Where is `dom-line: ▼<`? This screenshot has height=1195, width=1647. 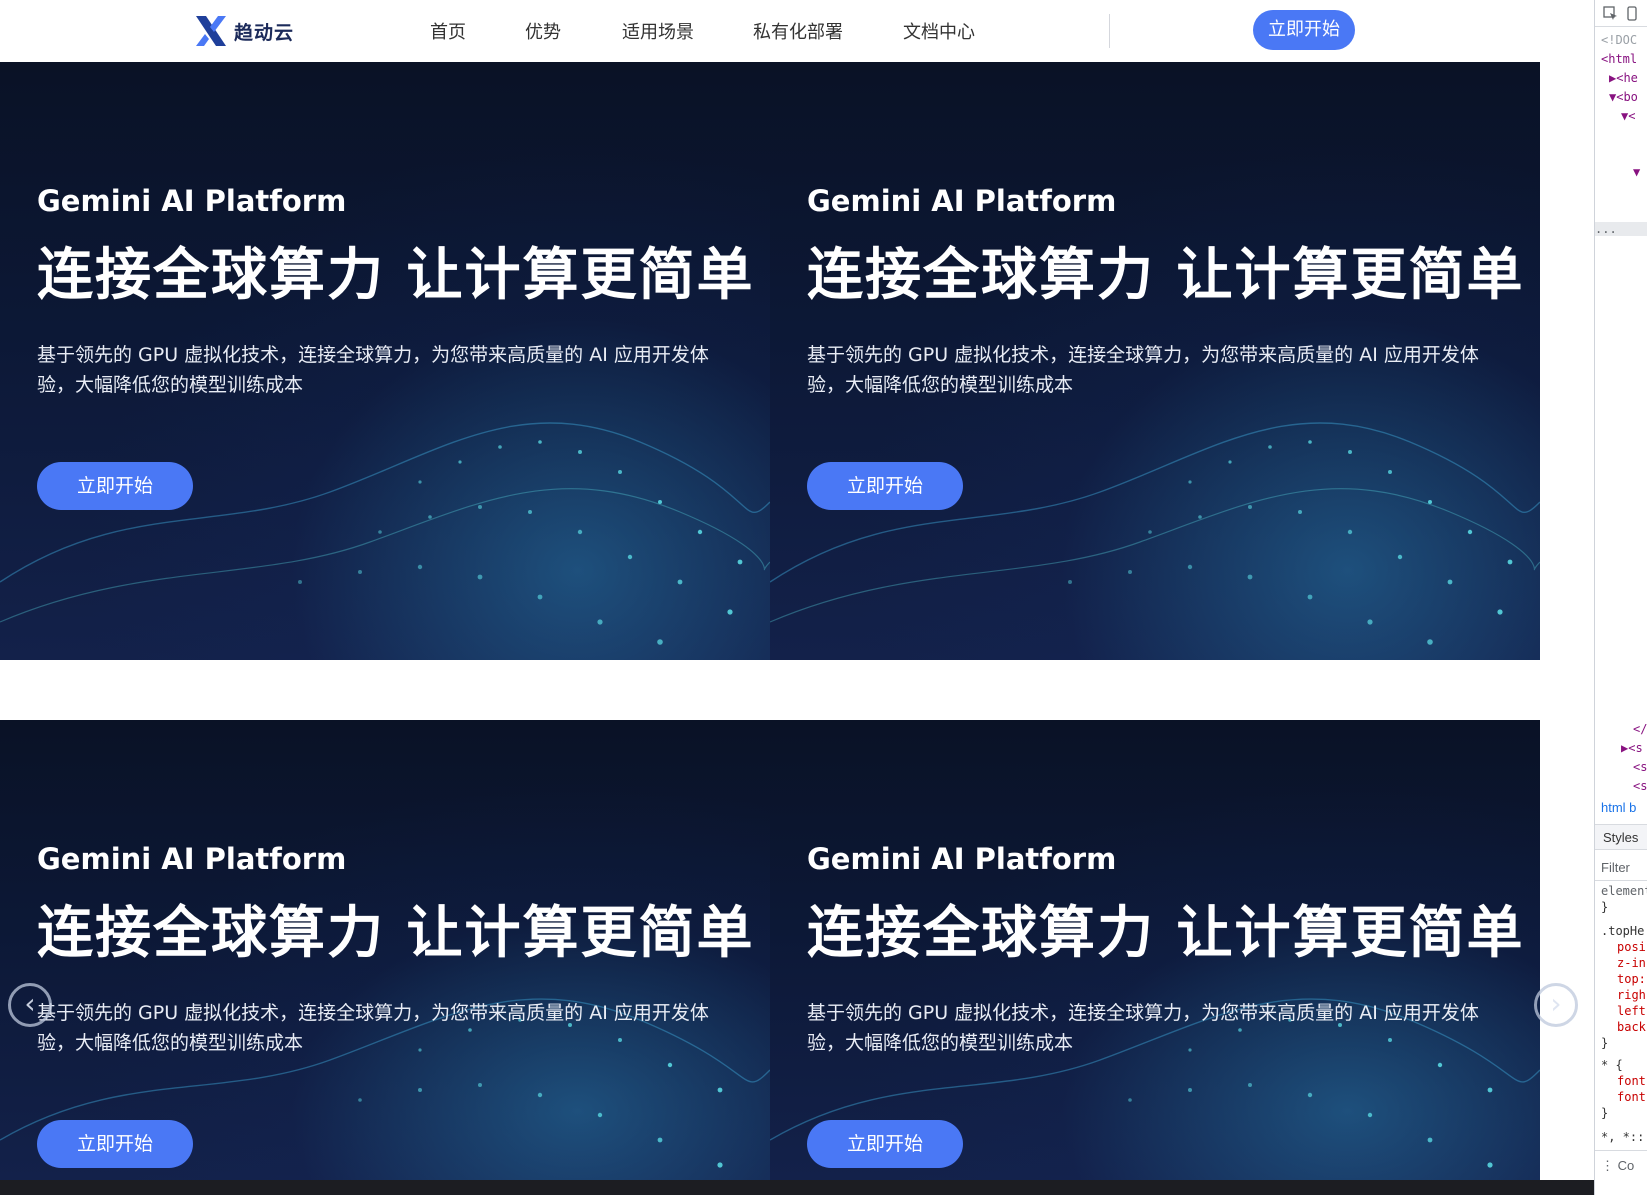
dom-line: ▼< is located at coordinates (1628, 116).